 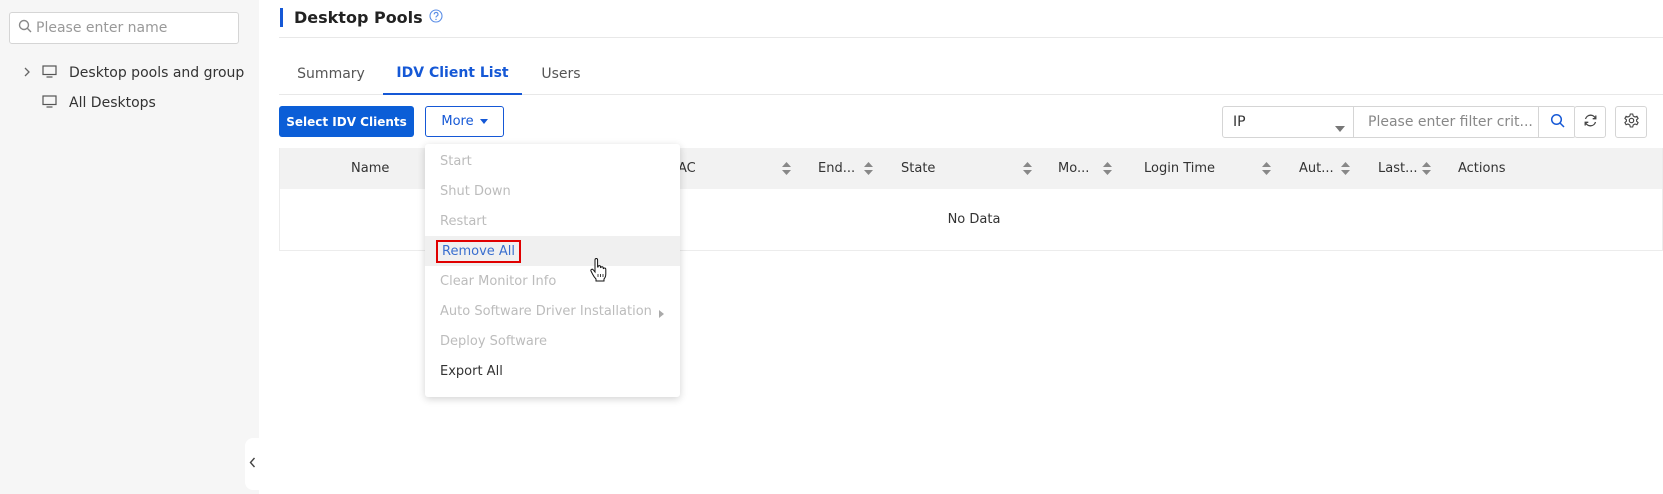 I want to click on column-header-mac: AC, so click(x=687, y=168).